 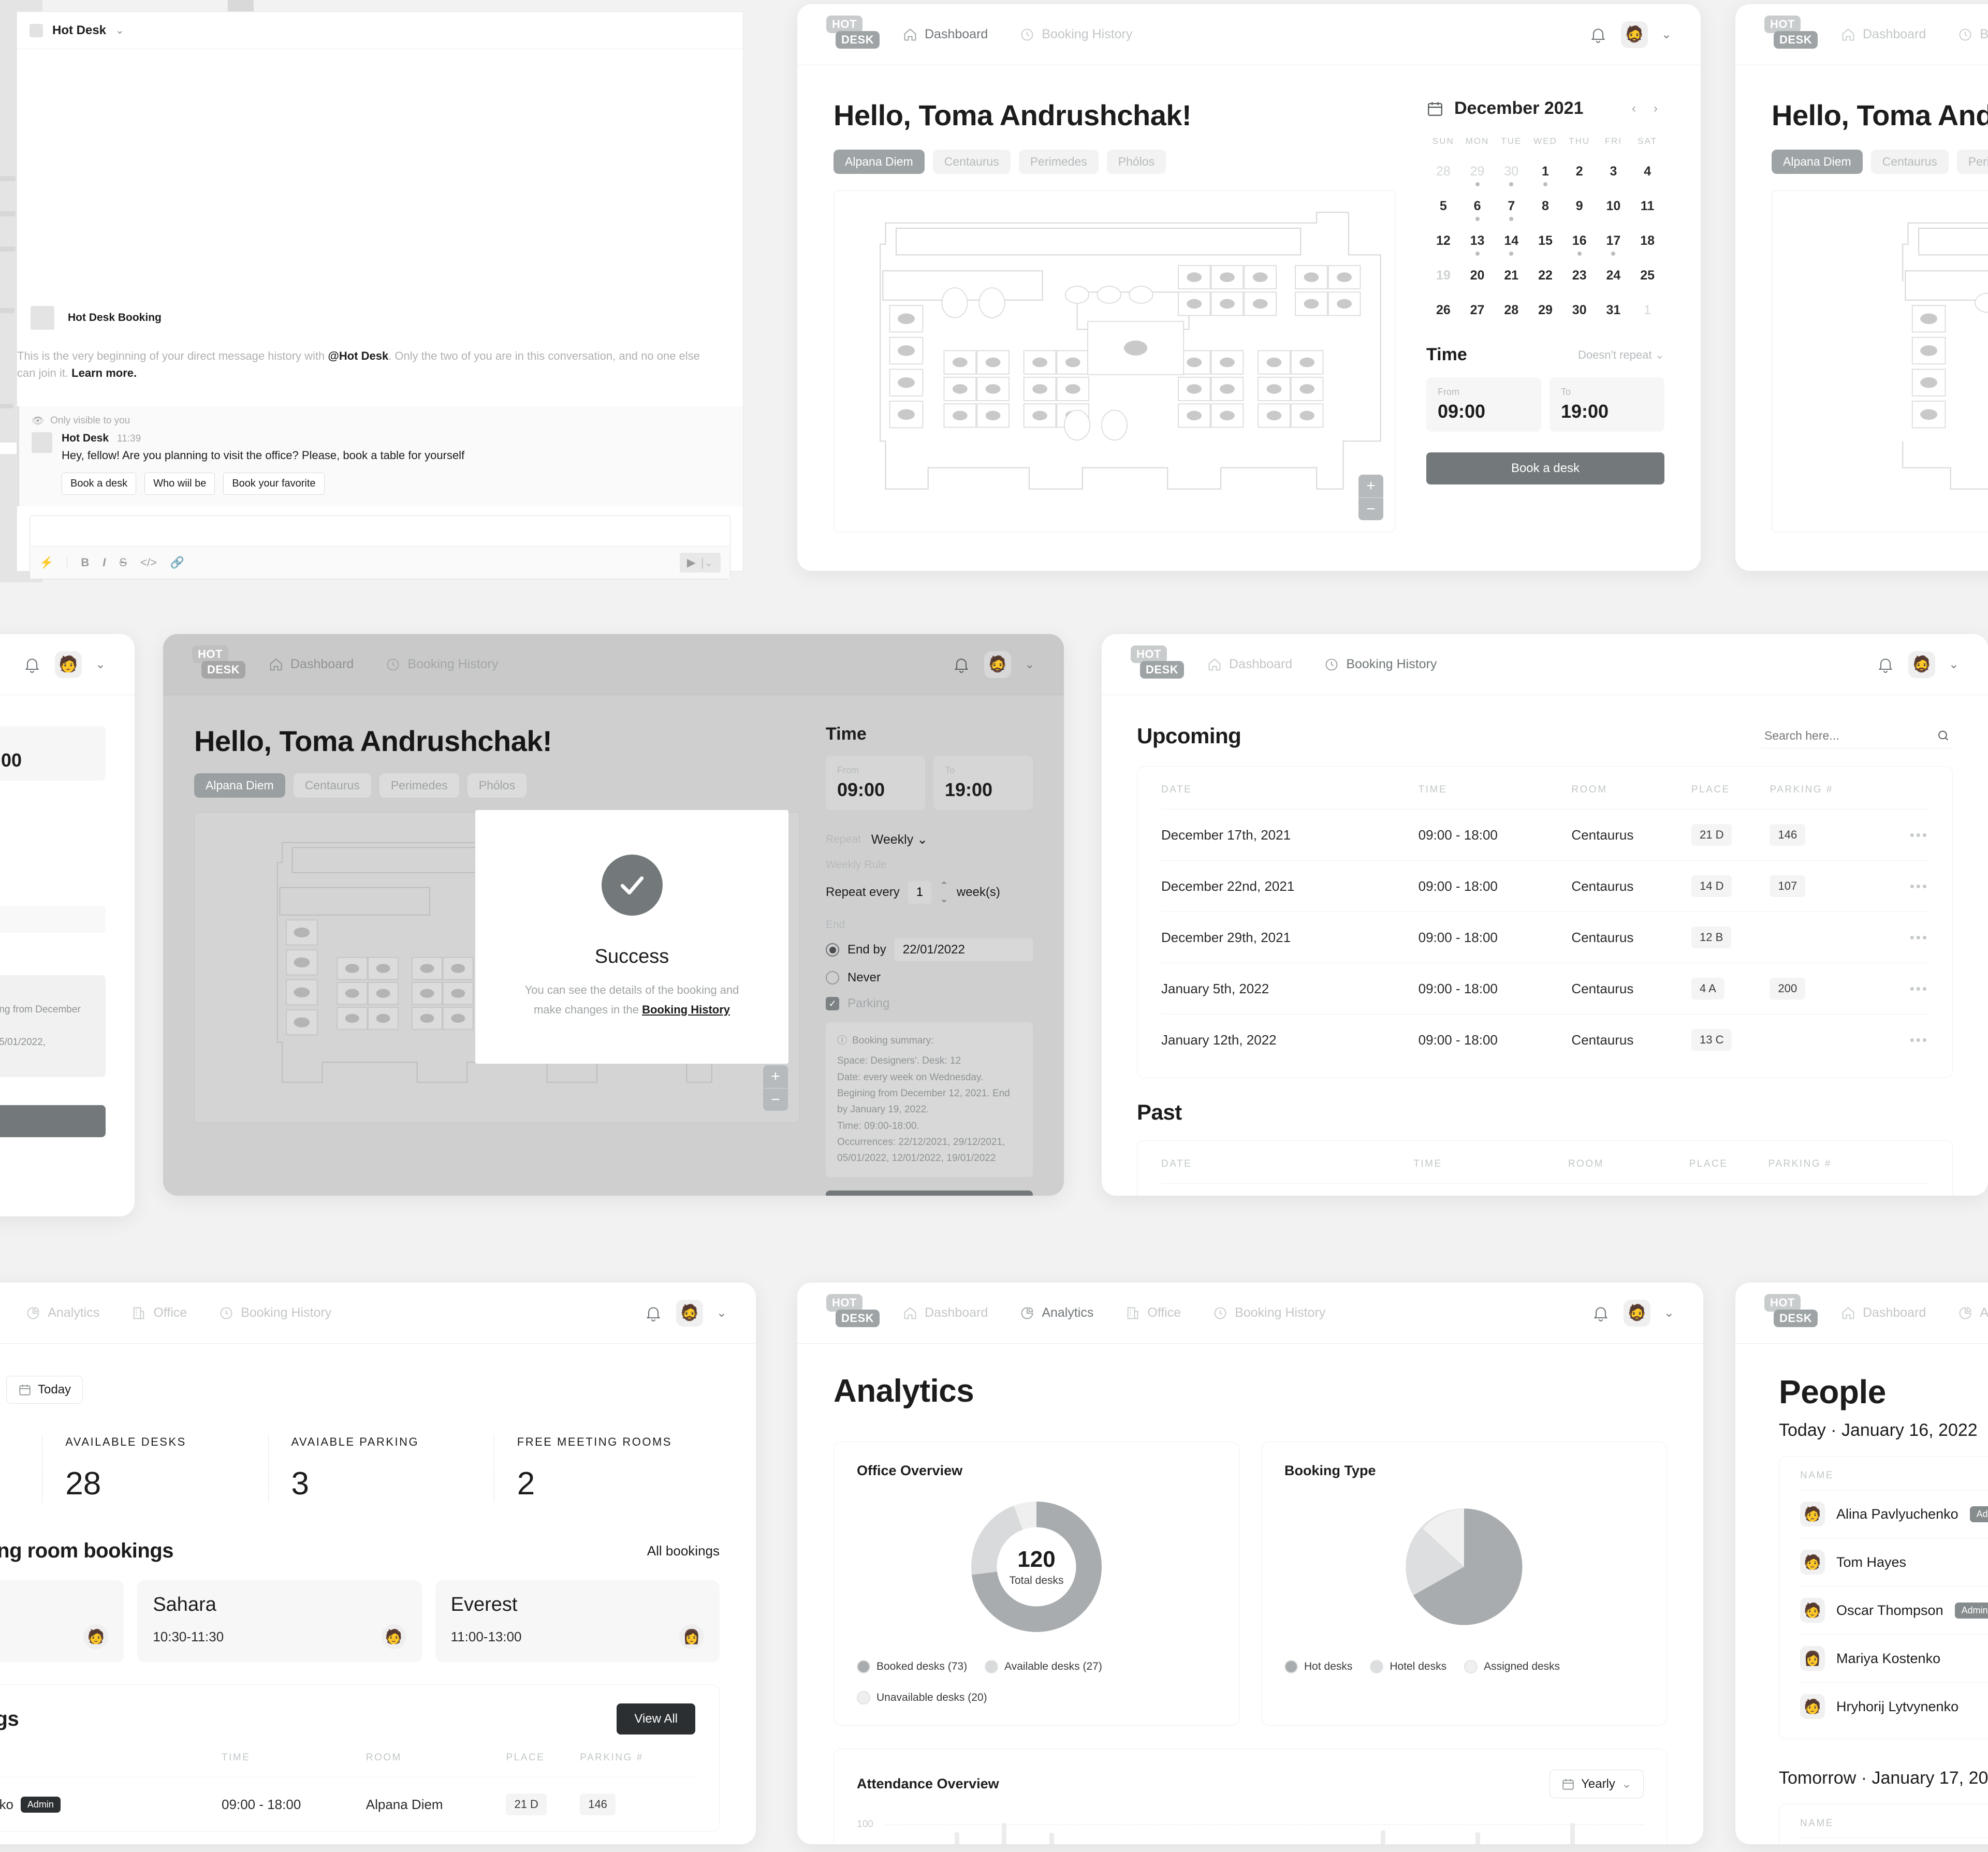 What do you see at coordinates (1579, 173) in the screenshot?
I see `calendar-day: 2` at bounding box center [1579, 173].